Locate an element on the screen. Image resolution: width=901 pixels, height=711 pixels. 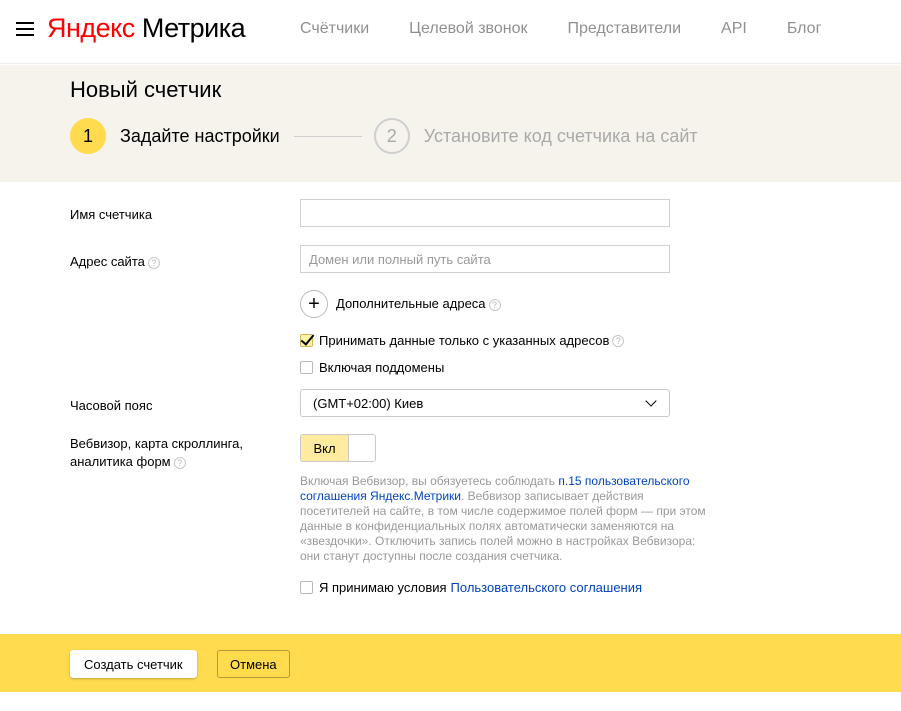
nav-blog: Блог is located at coordinates (804, 29).